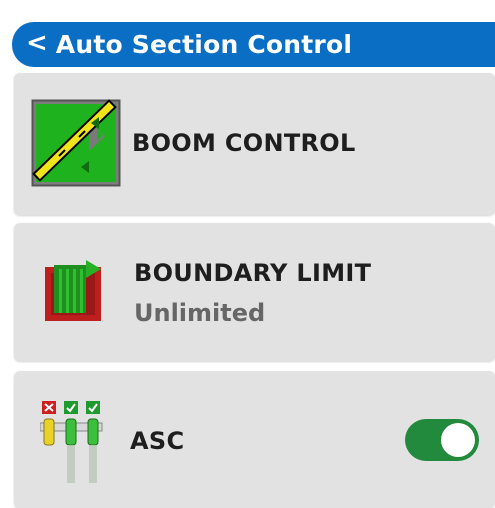  What do you see at coordinates (458, 440) in the screenshot?
I see `toggle-knob` at bounding box center [458, 440].